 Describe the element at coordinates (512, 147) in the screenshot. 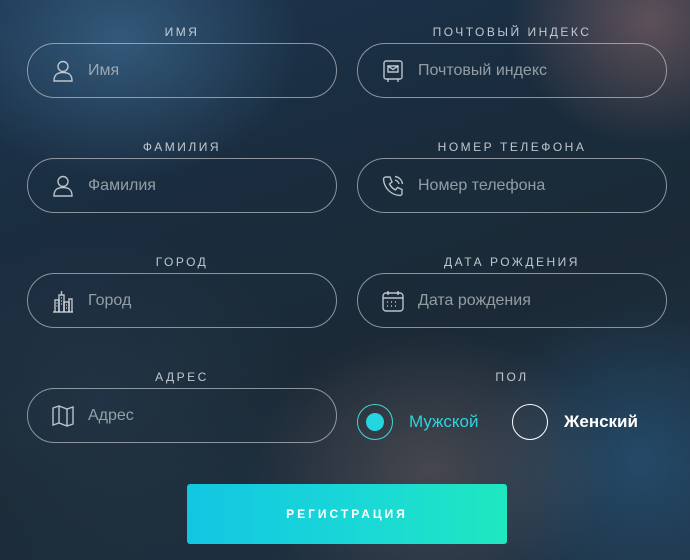

I see `phone-label: НОМЕР ТЕЛЕФОНА` at that location.